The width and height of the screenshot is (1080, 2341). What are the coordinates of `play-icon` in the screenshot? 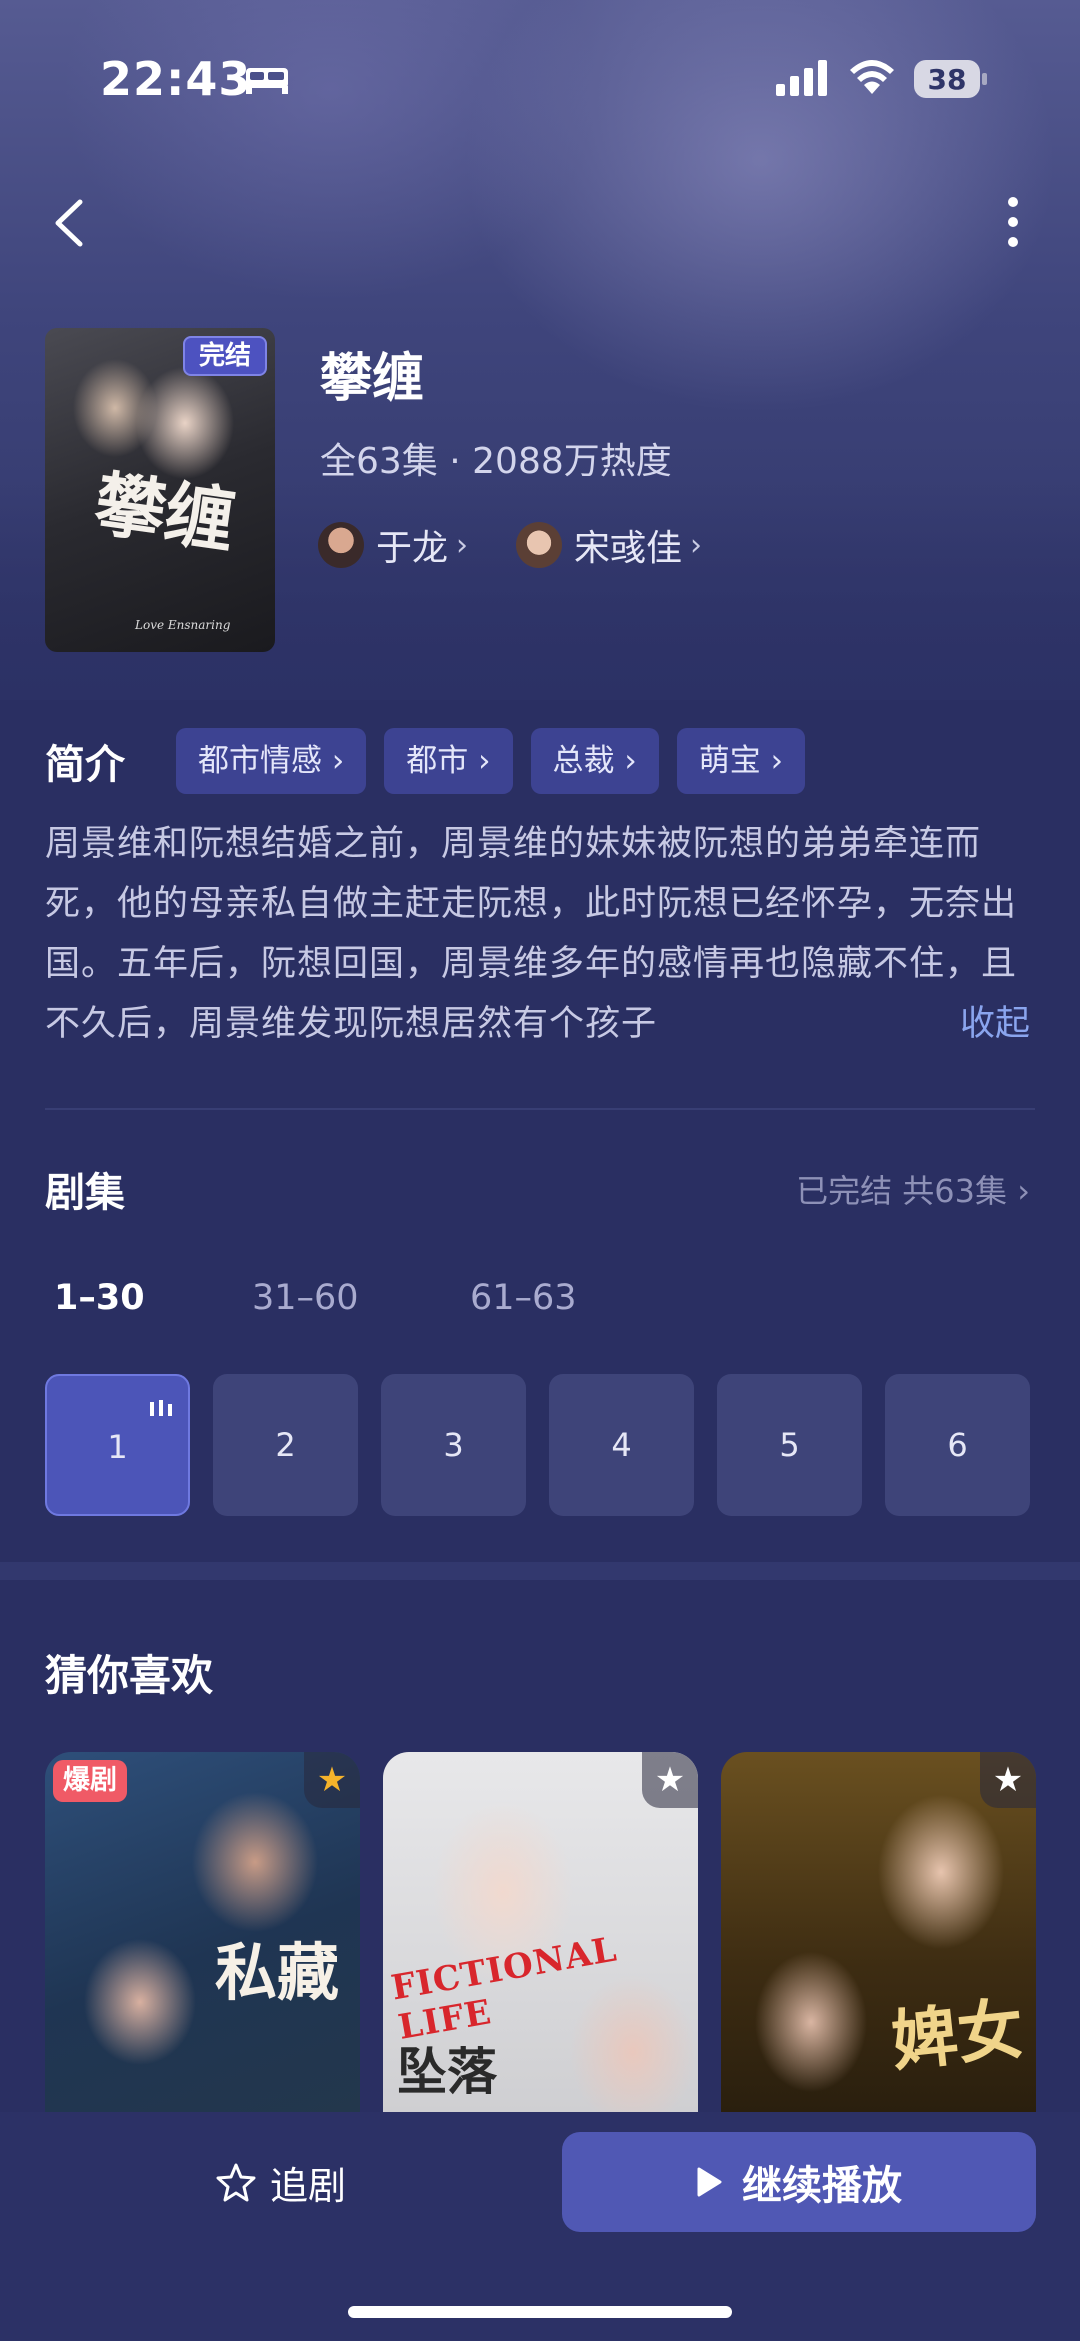 It's located at (709, 2182).